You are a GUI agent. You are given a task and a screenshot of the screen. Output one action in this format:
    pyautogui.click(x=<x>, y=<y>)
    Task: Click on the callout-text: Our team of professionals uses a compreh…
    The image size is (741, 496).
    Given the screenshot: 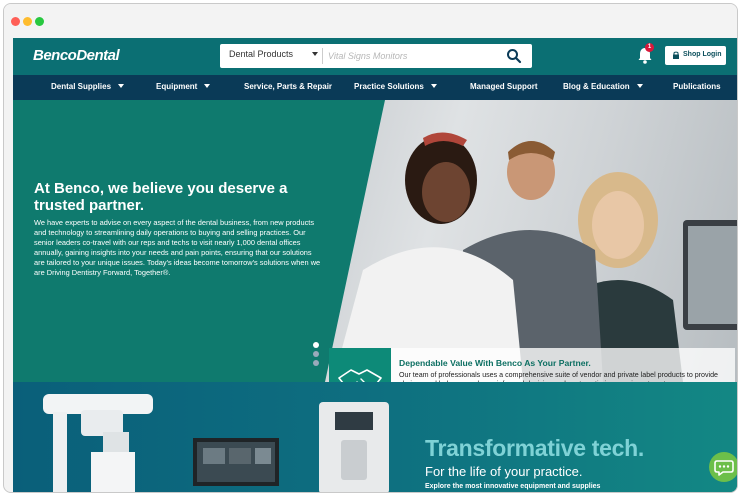 What is the action you would take?
    pyautogui.click(x=559, y=376)
    